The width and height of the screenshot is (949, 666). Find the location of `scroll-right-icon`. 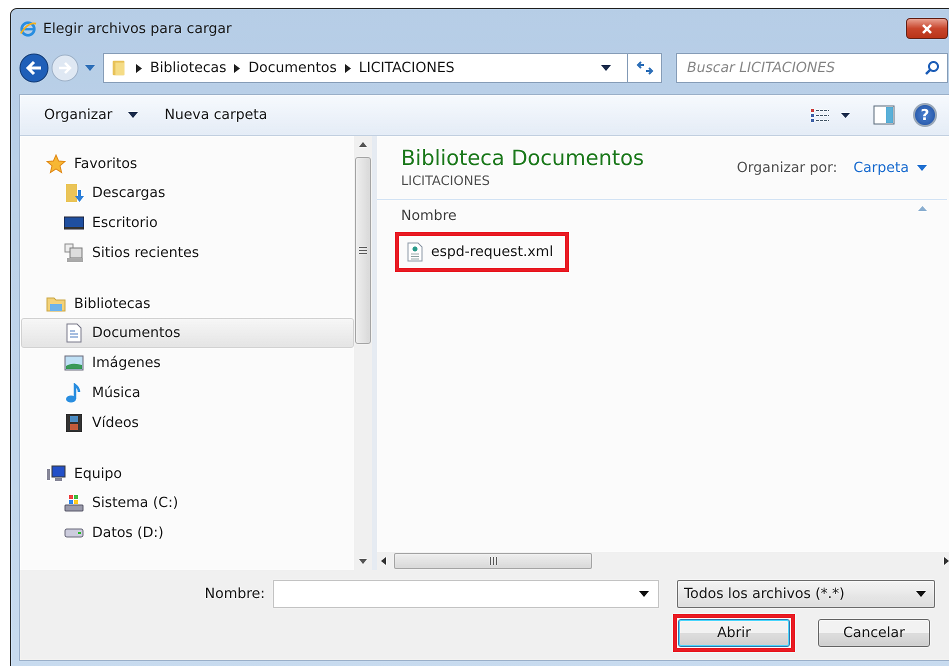

scroll-right-icon is located at coordinates (946, 561).